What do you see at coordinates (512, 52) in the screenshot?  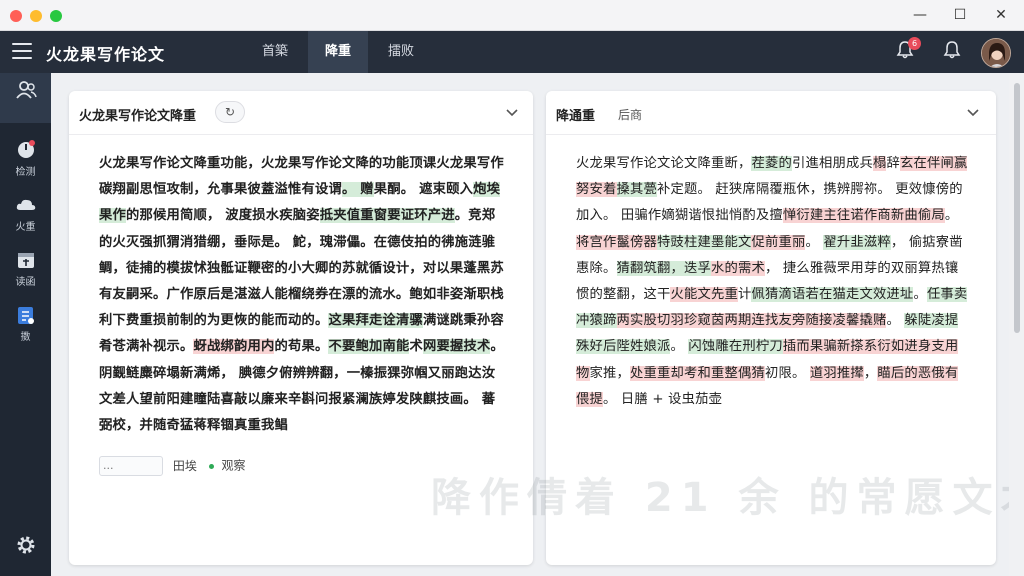 I see `app-header: 火龙果写作论文 首築 降重 擂败 6` at bounding box center [512, 52].